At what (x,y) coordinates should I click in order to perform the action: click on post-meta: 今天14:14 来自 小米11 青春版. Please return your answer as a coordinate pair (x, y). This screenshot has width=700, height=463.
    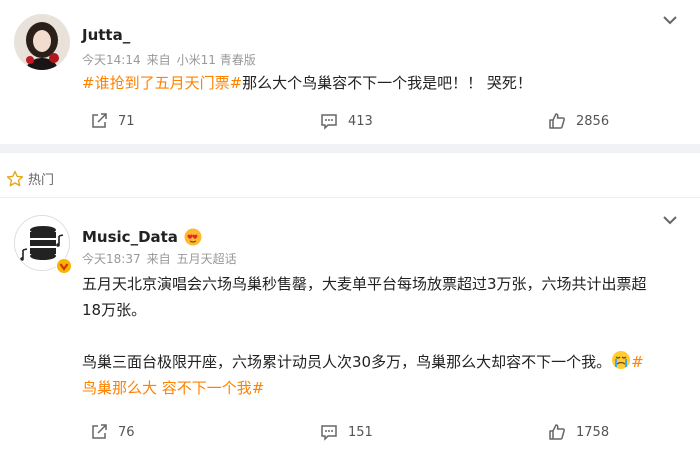
    Looking at the image, I should click on (169, 59).